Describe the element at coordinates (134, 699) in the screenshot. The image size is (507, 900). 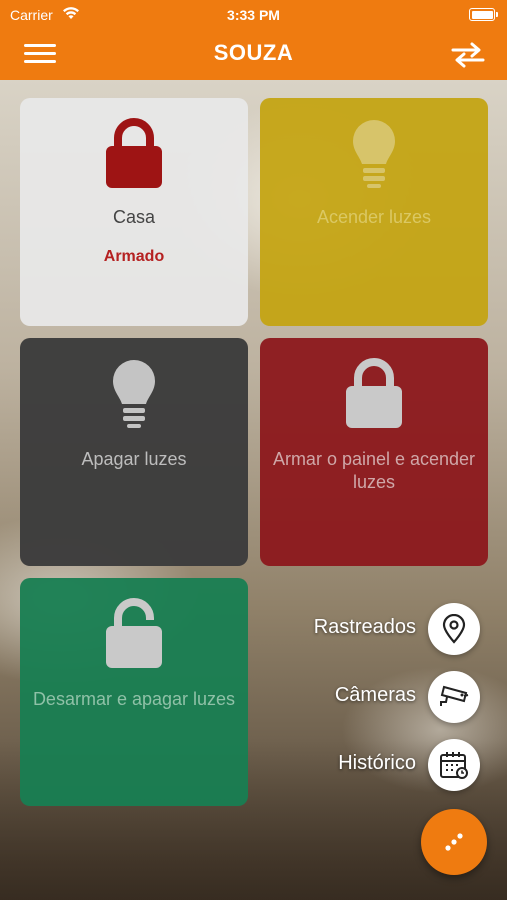
I see `tile-label: Desarmar e apagar luzes` at that location.